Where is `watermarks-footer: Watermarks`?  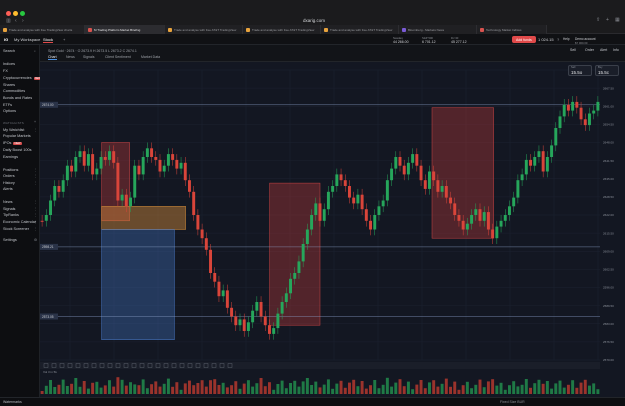
watermarks-footer: Watermarks is located at coordinates (12, 402).